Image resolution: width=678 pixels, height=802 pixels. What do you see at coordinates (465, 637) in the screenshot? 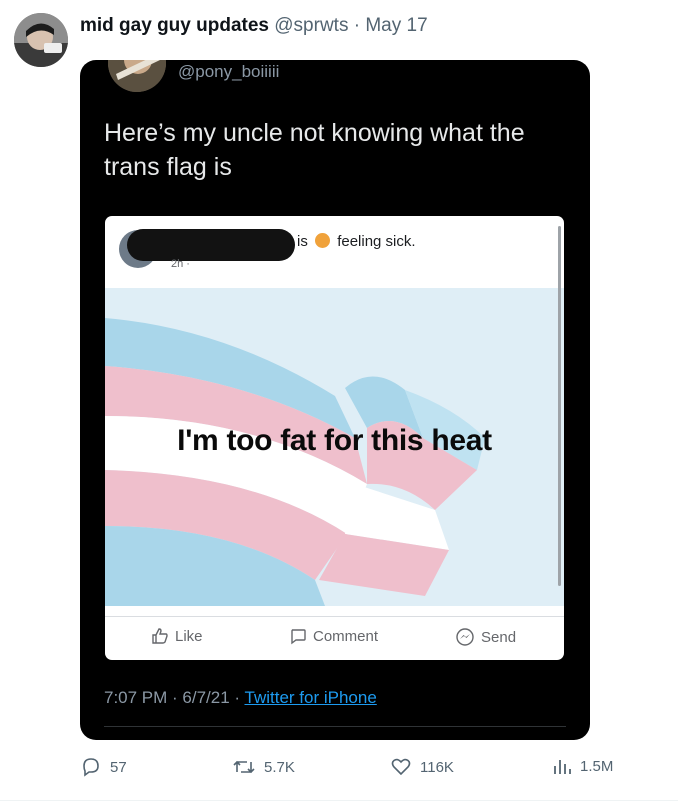
I see `messenger-icon` at bounding box center [465, 637].